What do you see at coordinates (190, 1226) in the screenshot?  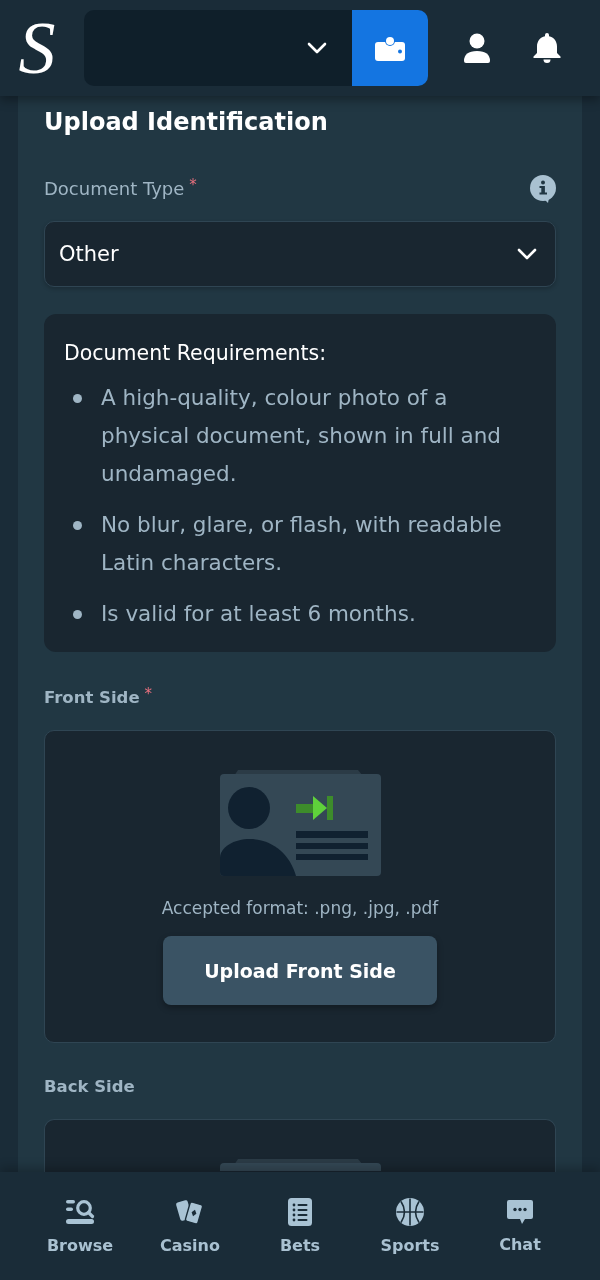 I see `nav-item: Casino` at bounding box center [190, 1226].